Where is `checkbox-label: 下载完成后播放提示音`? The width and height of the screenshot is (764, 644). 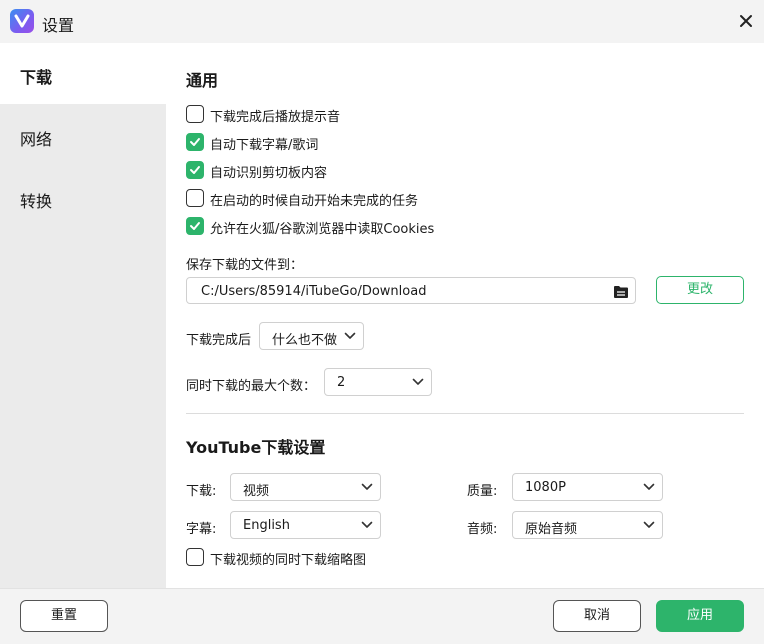 checkbox-label: 下载完成后播放提示音 is located at coordinates (275, 117).